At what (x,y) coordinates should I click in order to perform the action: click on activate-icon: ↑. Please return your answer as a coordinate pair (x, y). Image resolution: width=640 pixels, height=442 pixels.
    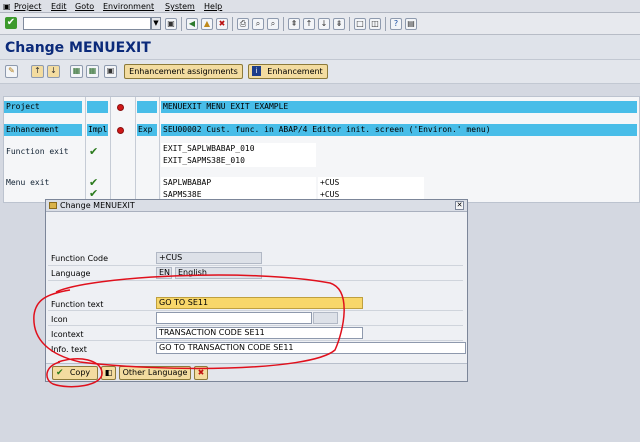
    Looking at the image, I should click on (37, 71).